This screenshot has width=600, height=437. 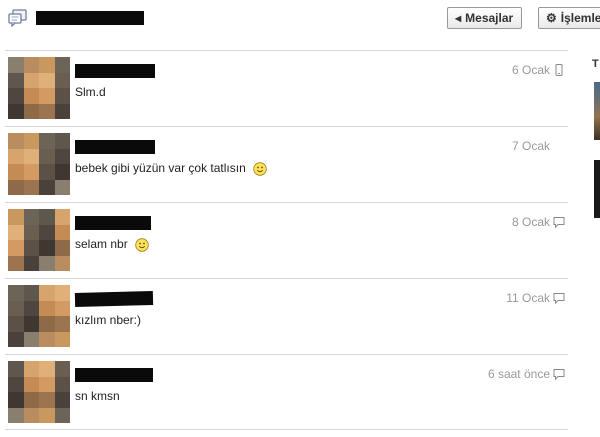 I want to click on message-preview: Slm.d, so click(x=90, y=92).